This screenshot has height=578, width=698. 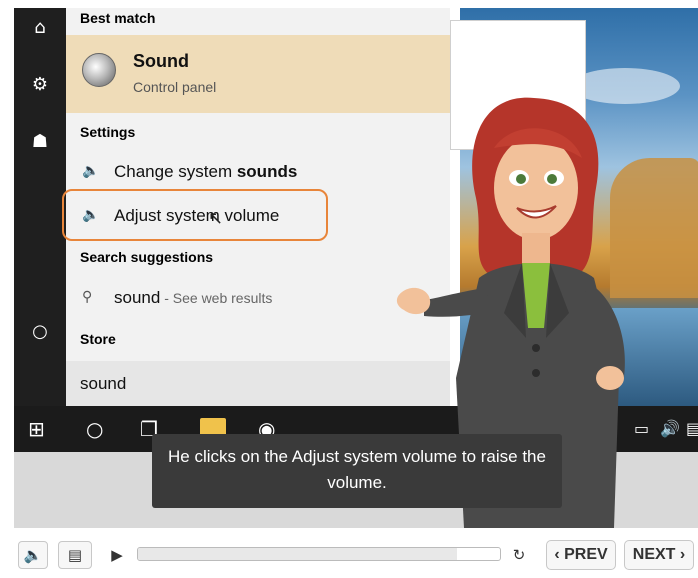 I want to click on power-icon: ○, so click(x=40, y=332).